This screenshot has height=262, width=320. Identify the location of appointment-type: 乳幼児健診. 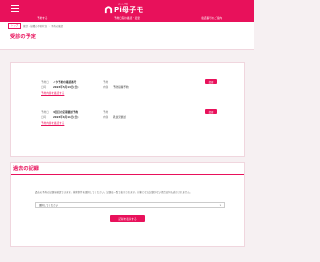
(119, 117).